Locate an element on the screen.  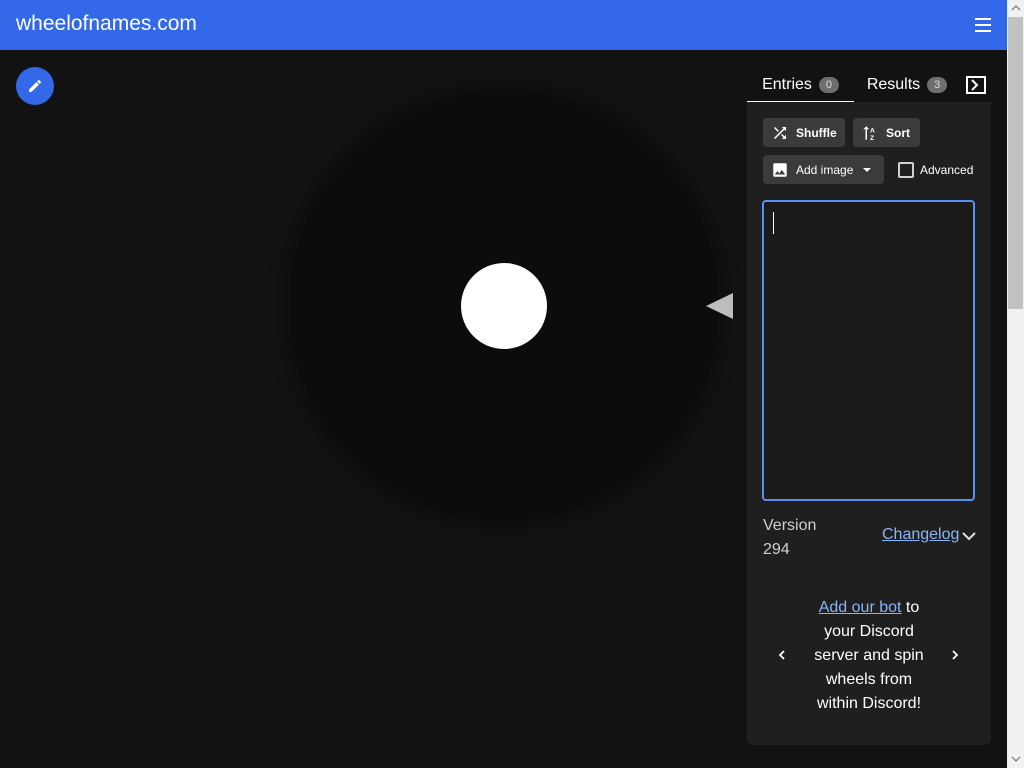
add-image-button: Add image is located at coordinates (823, 169).